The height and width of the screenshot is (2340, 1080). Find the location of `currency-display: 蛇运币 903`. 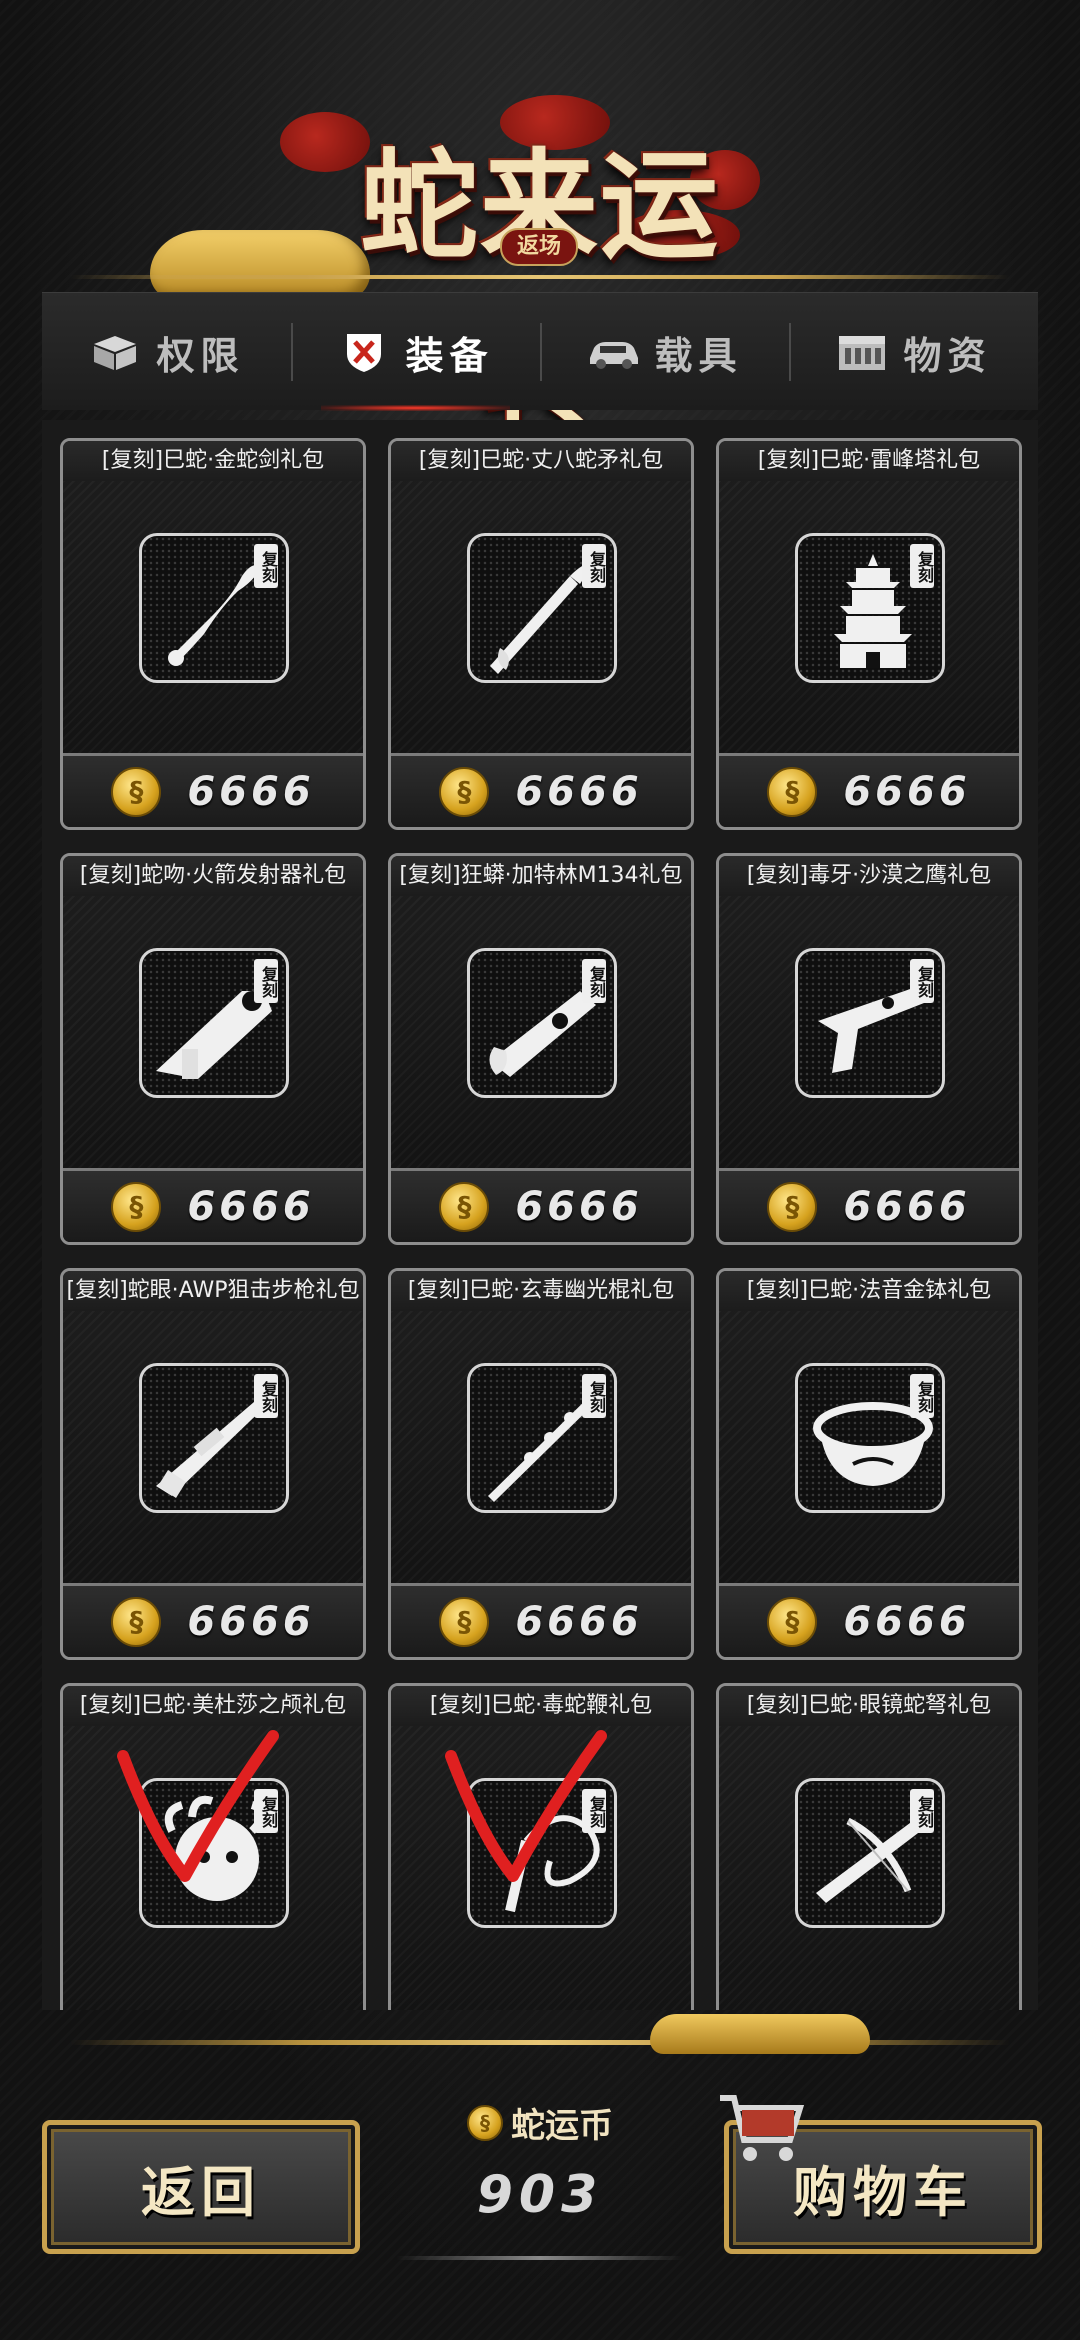

currency-display: 蛇运币 903 is located at coordinates (540, 2175).